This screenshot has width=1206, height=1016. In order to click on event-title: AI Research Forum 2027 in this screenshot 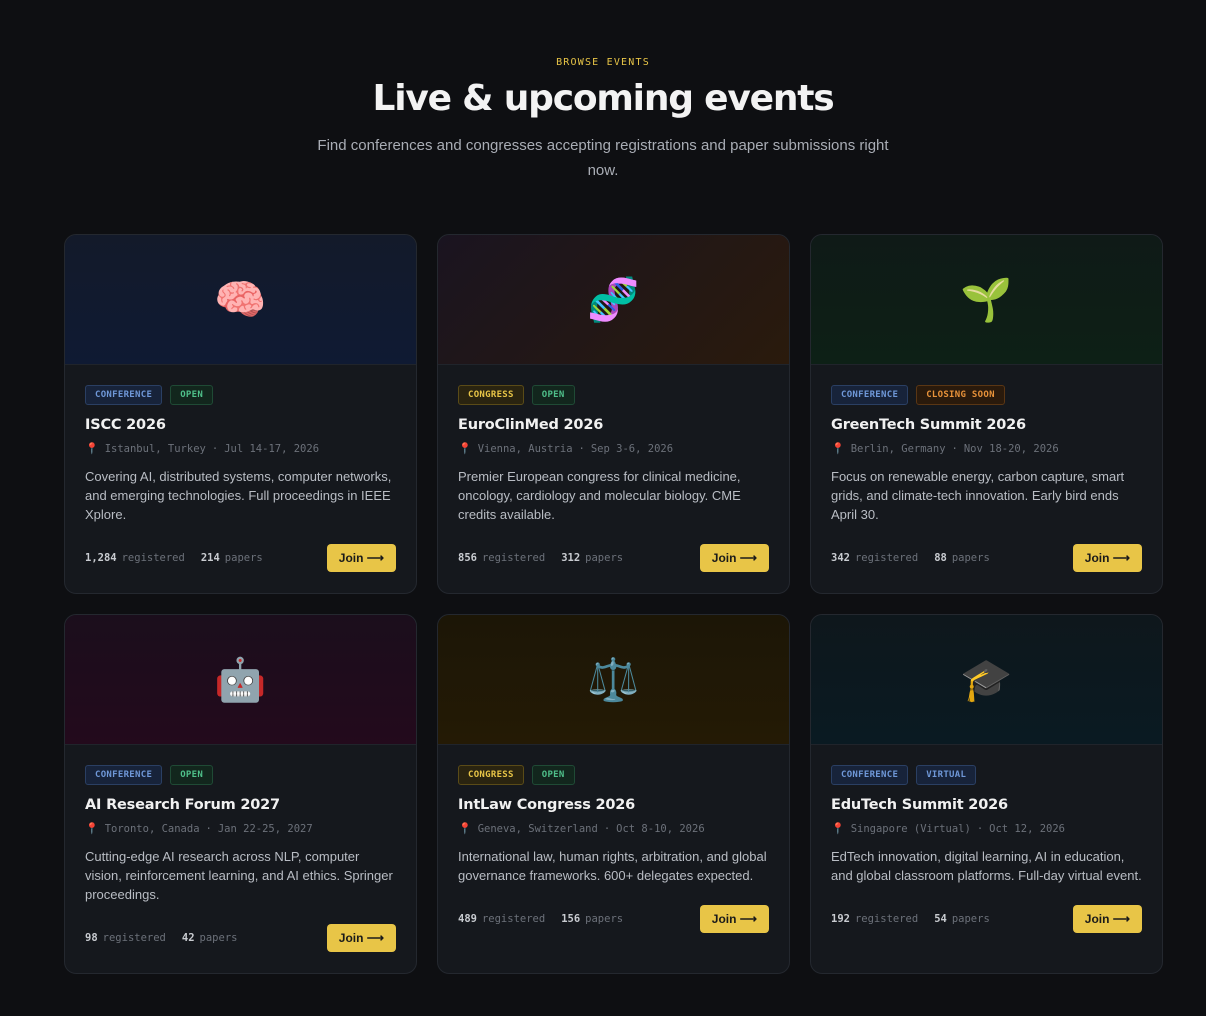, I will do `click(240, 805)`.